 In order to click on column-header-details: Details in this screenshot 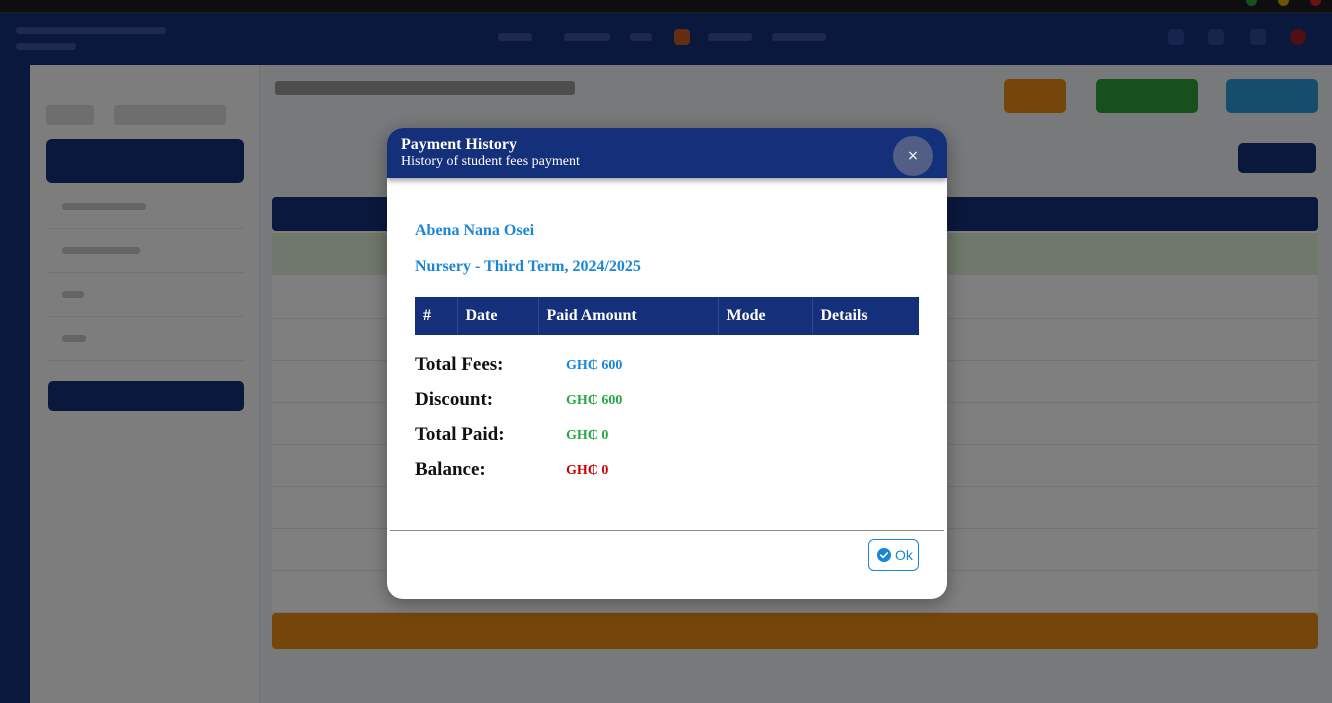, I will do `click(865, 316)`.